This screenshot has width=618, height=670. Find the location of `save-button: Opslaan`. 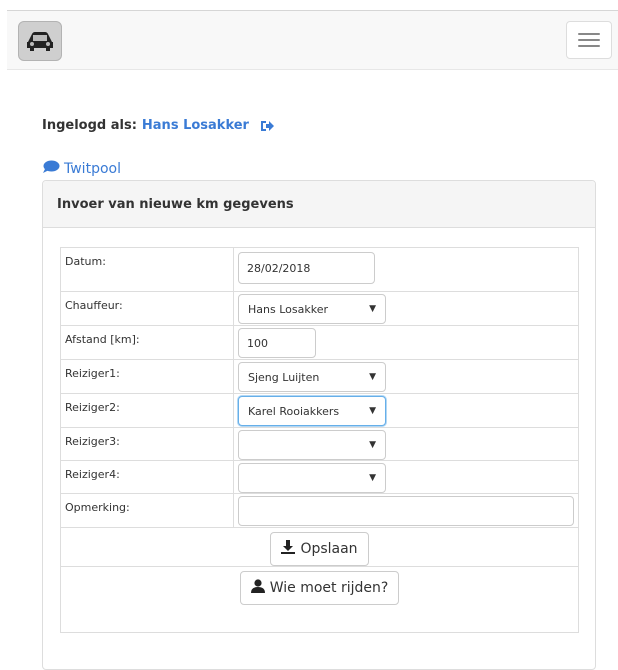

save-button: Opslaan is located at coordinates (319, 549).